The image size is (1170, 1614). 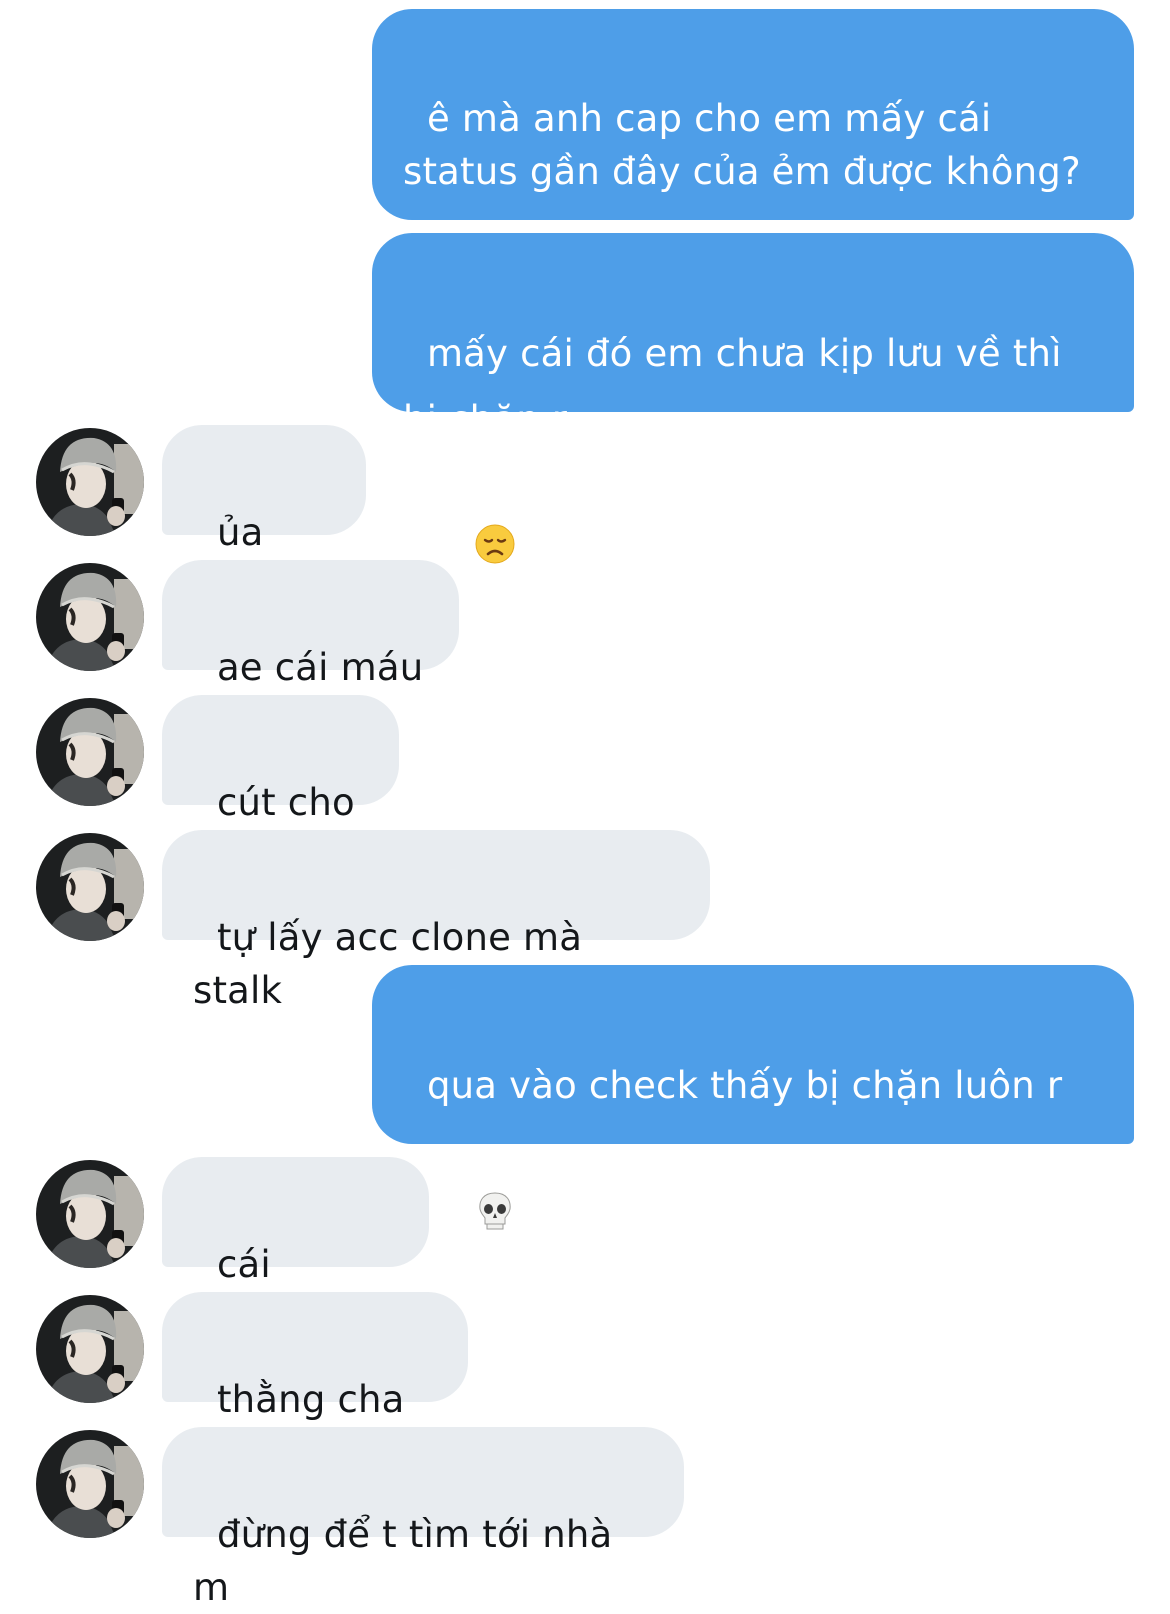 I want to click on received-message: ae cái máu l, so click(x=310, y=651).